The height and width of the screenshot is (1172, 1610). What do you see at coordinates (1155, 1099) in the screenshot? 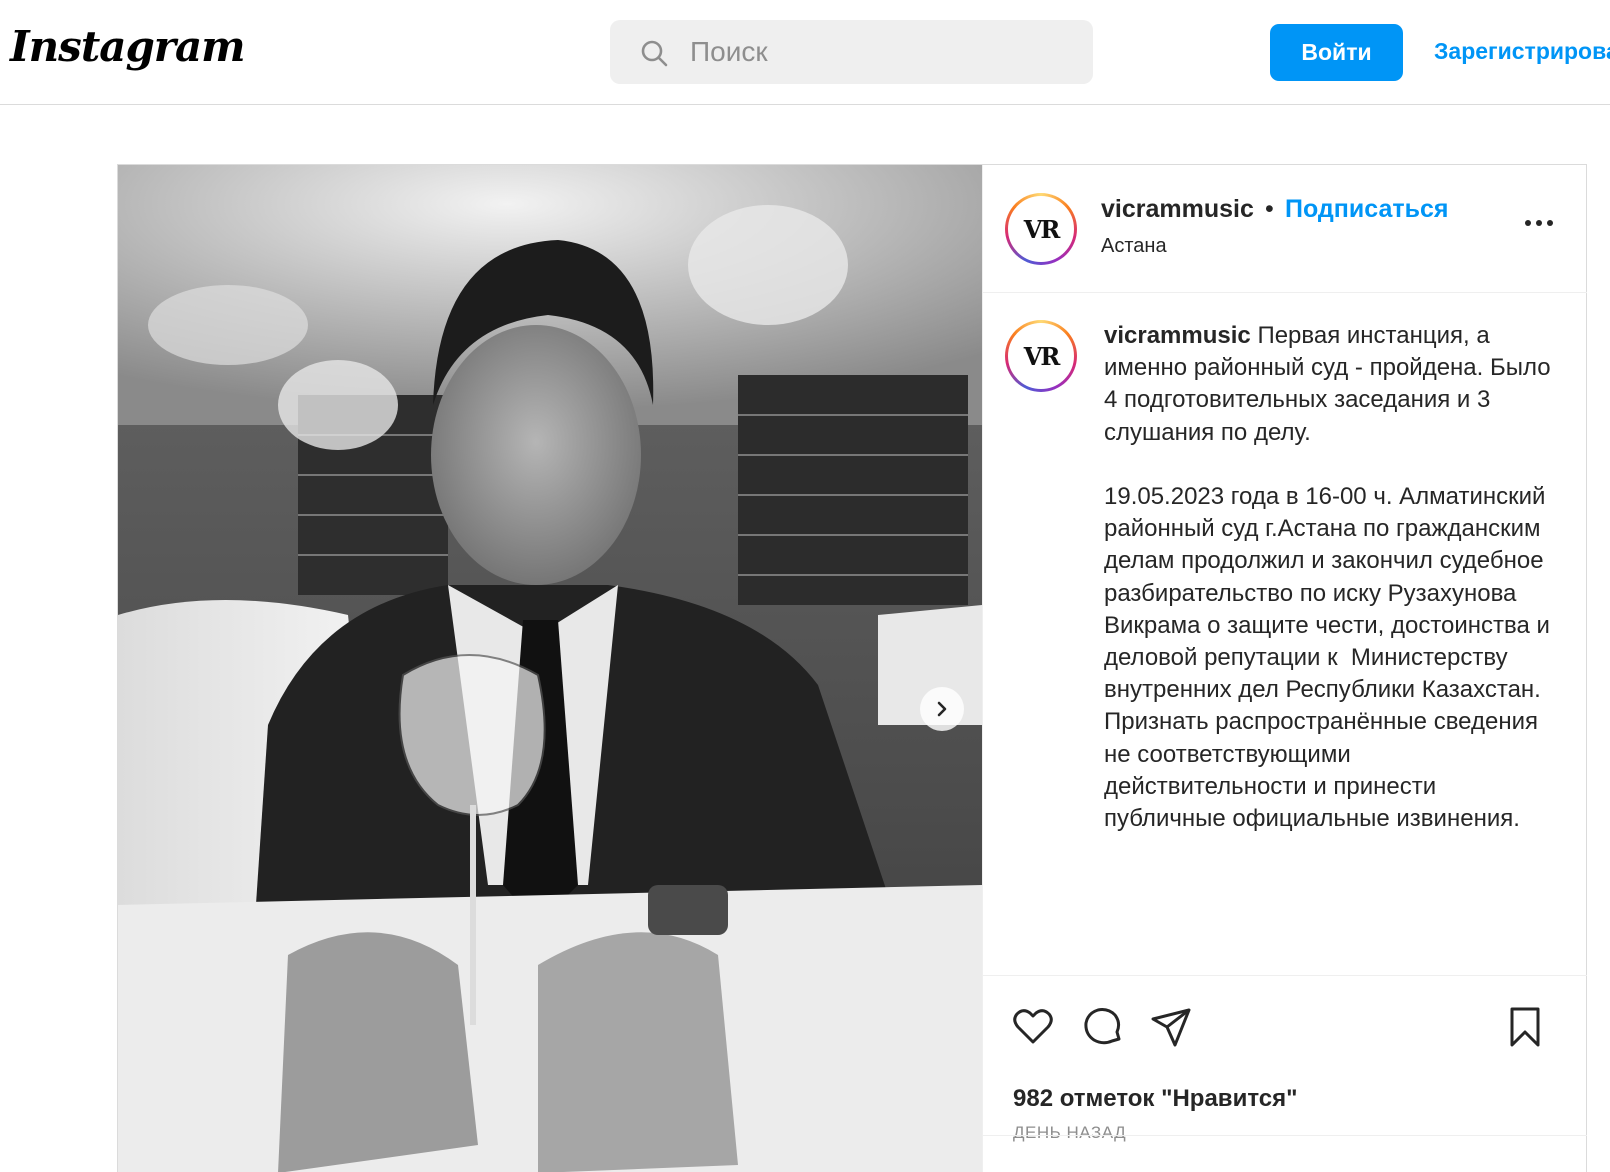
I see `likes-count: 982 отметок "Нравится"` at bounding box center [1155, 1099].